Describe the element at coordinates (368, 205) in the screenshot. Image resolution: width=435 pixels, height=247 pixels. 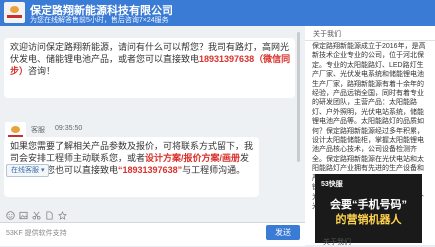
I see `ad-headline: 会要“手机号码”` at that location.